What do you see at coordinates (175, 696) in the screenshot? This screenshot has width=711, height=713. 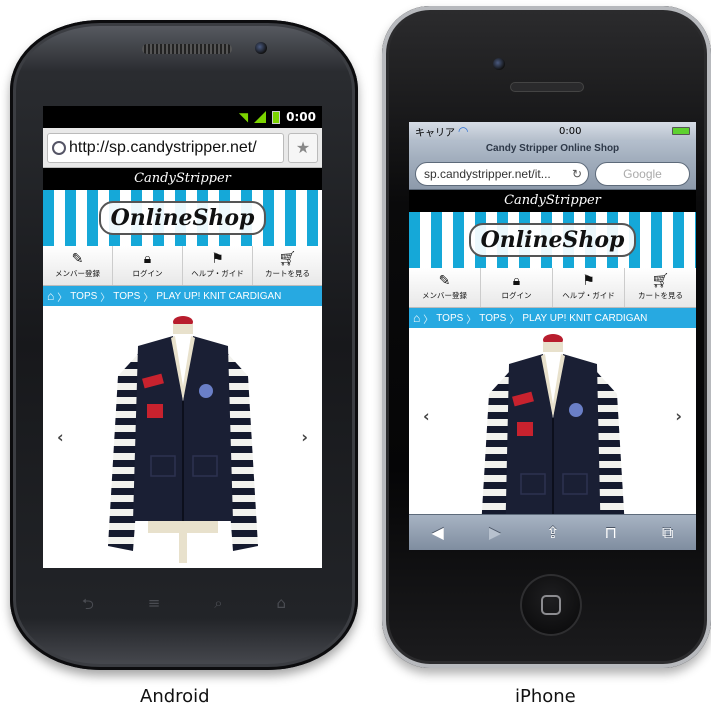 I see `android-label: Android` at bounding box center [175, 696].